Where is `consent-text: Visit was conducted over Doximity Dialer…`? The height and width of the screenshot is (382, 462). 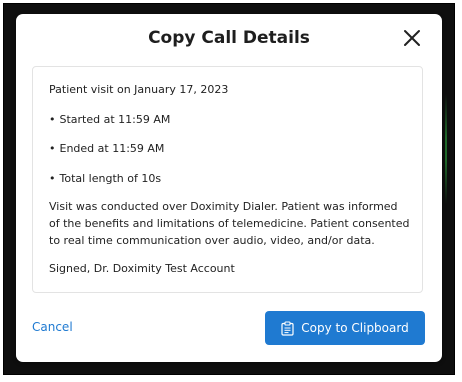 consent-text: Visit was conducted over Doximity Dialer… is located at coordinates (229, 223).